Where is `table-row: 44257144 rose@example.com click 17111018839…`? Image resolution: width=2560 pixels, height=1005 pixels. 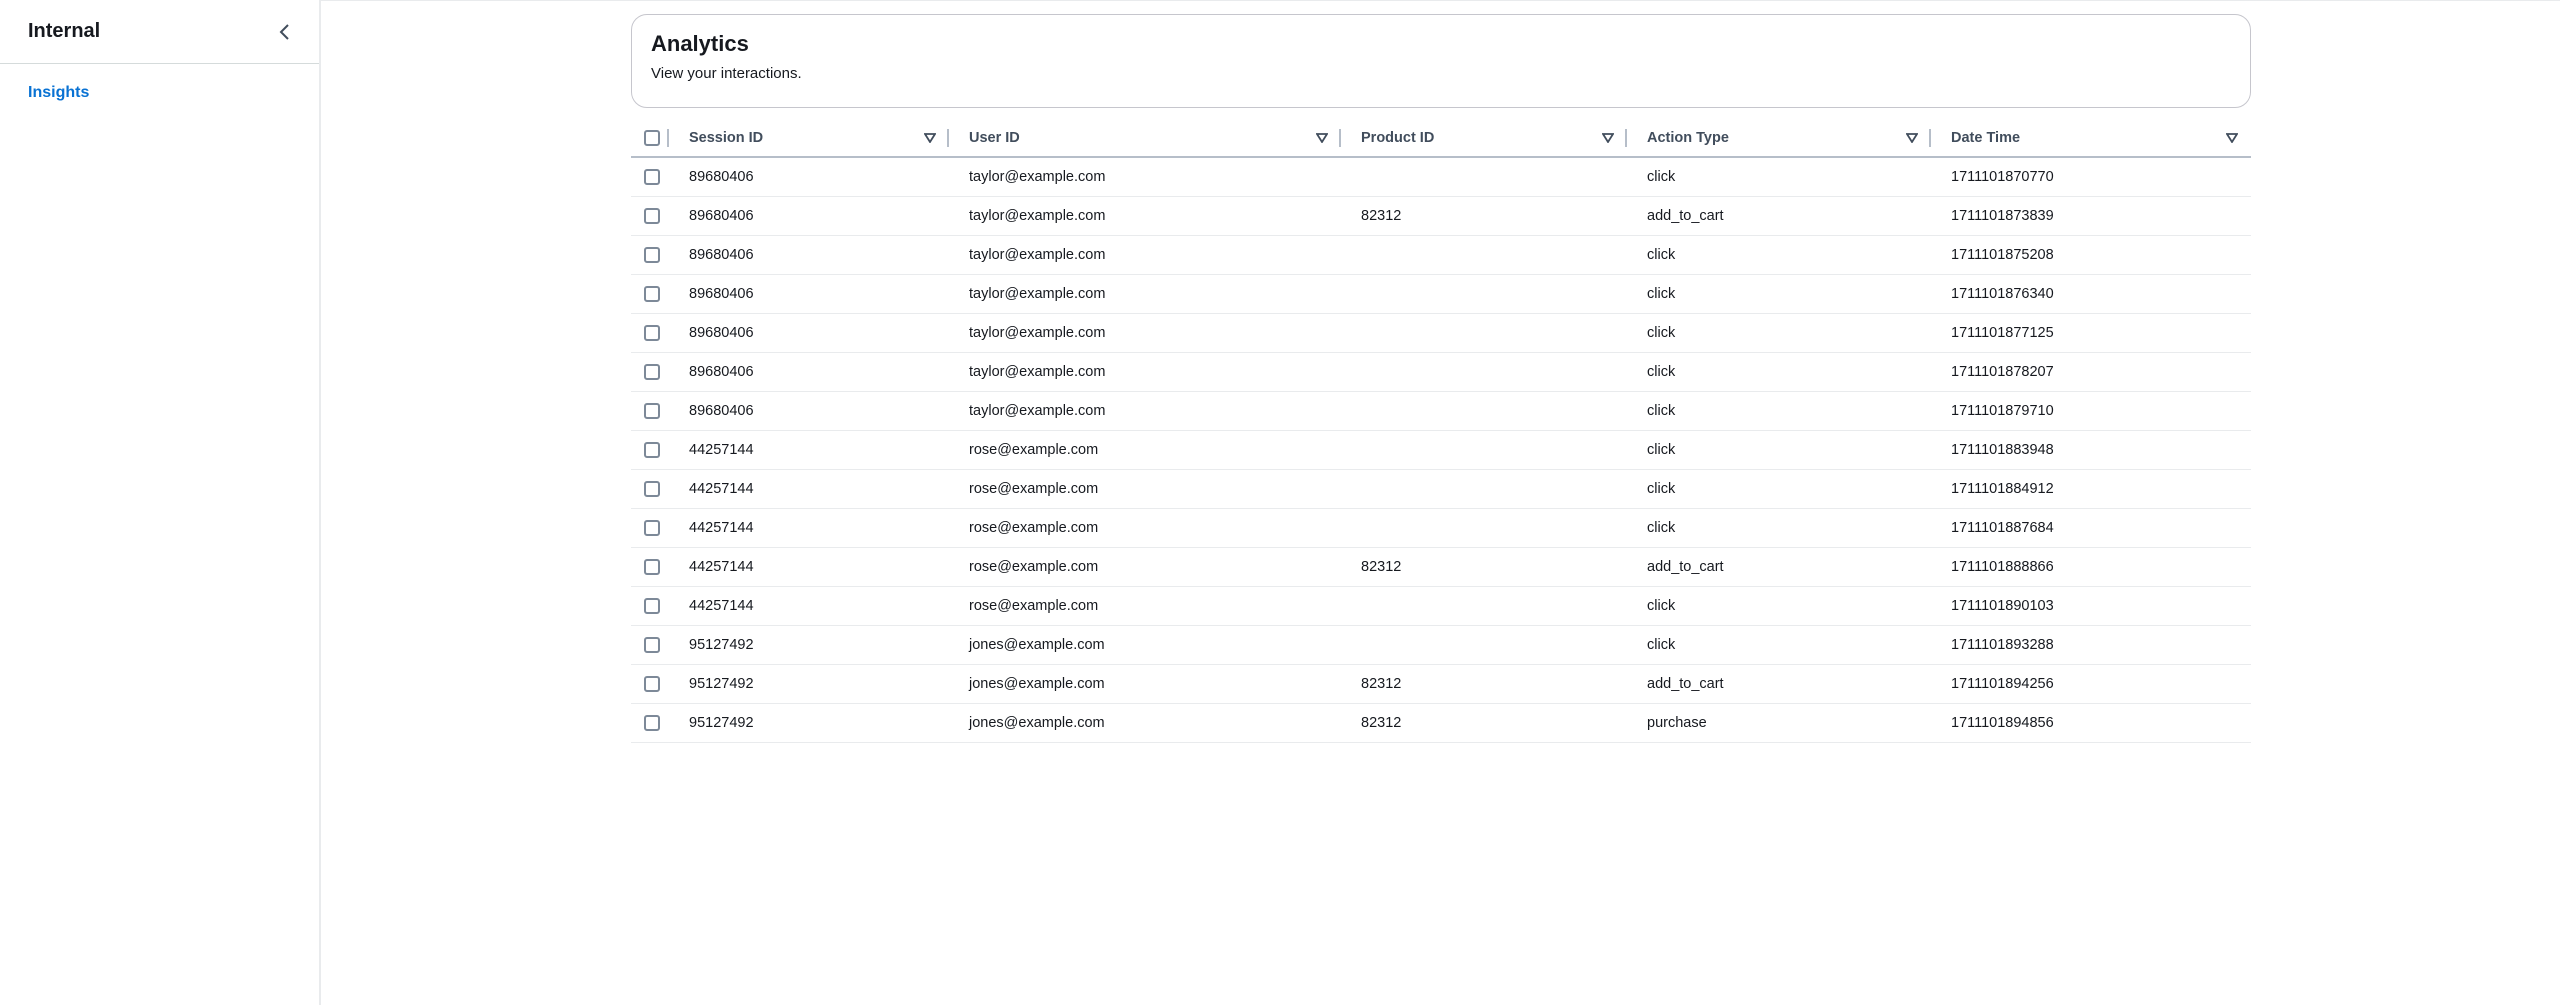 table-row: 44257144 rose@example.com click 17111018839… is located at coordinates (1441, 450).